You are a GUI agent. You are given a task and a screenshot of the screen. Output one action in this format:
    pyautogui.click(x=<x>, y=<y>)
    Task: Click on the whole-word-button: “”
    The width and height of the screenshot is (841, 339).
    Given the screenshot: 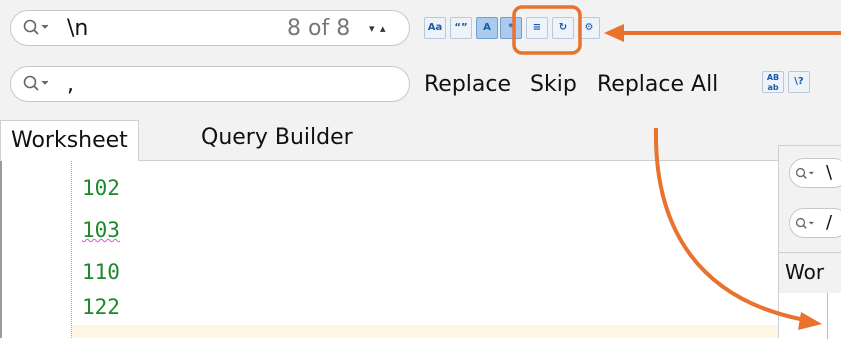 What is the action you would take?
    pyautogui.click(x=461, y=28)
    